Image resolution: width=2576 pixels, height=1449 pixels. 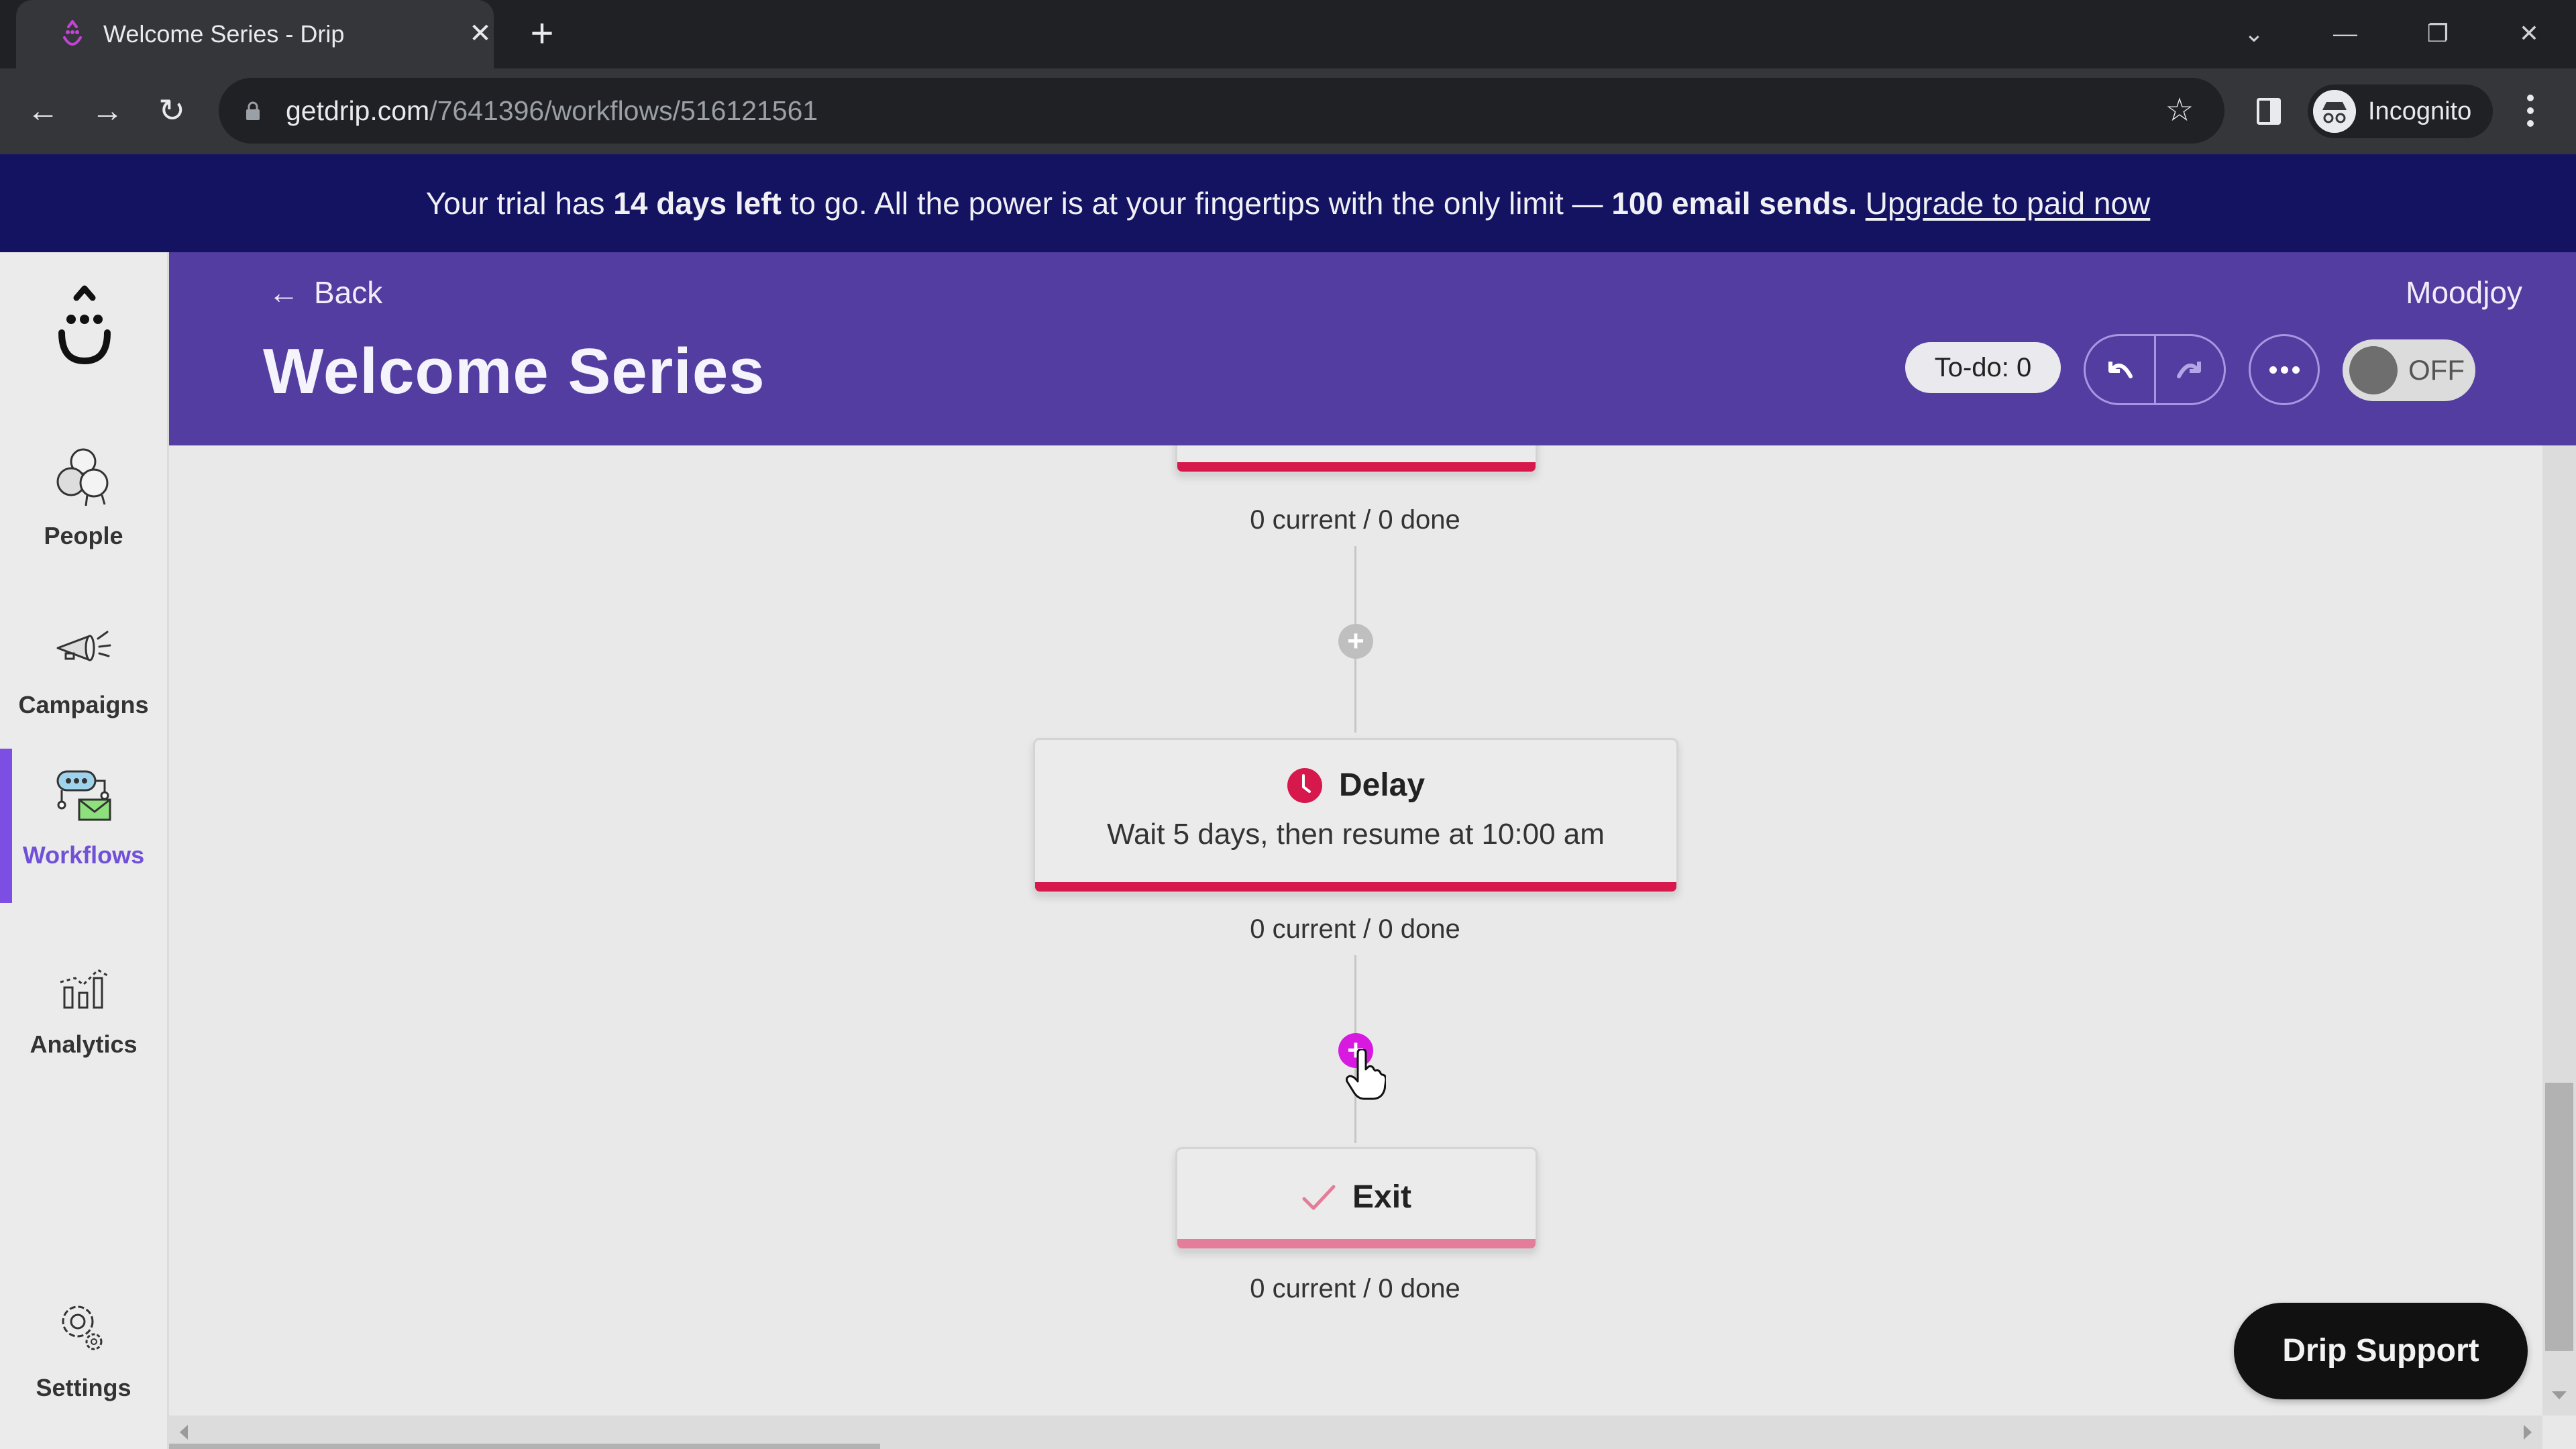 I want to click on add-step-button: +, so click(x=1355, y=641).